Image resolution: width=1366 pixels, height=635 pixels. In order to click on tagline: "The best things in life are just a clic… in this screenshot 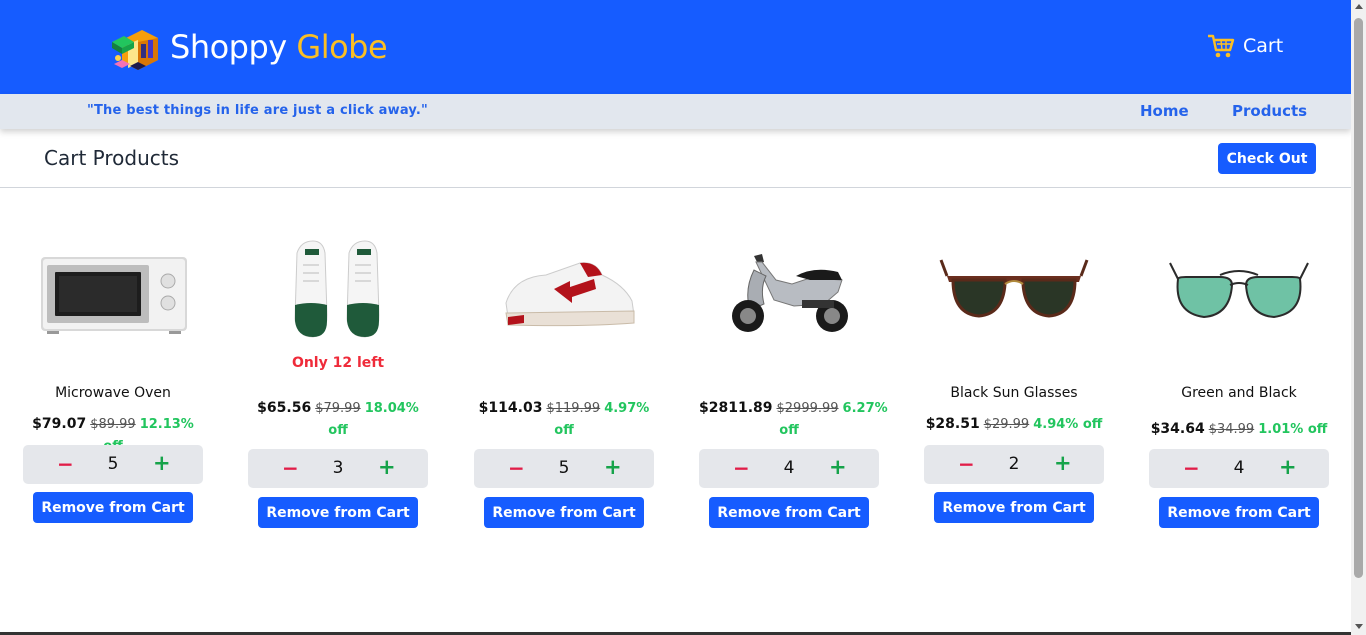, I will do `click(257, 110)`.